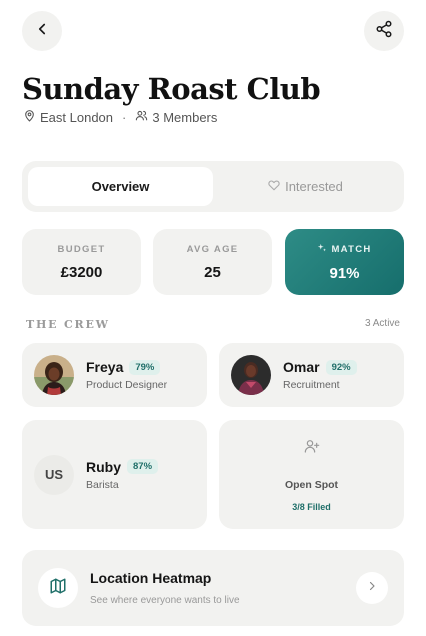 This screenshot has width=426, height=636. I want to click on map-icon, so click(58, 588).